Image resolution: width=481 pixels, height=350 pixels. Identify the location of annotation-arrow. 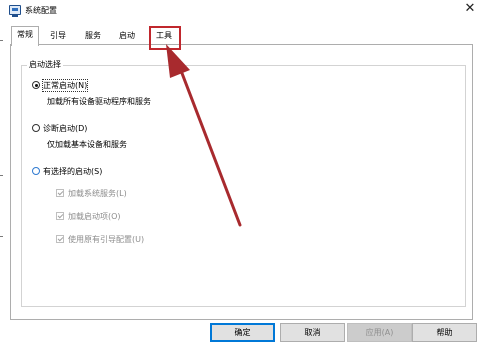
(204, 135).